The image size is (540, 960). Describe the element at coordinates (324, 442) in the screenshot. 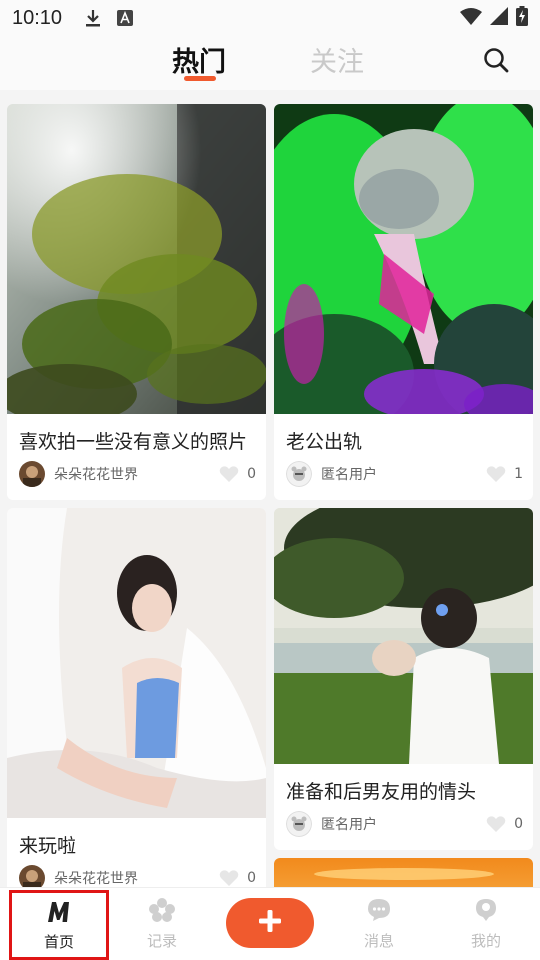

I see `post-title: 老公出轨` at that location.